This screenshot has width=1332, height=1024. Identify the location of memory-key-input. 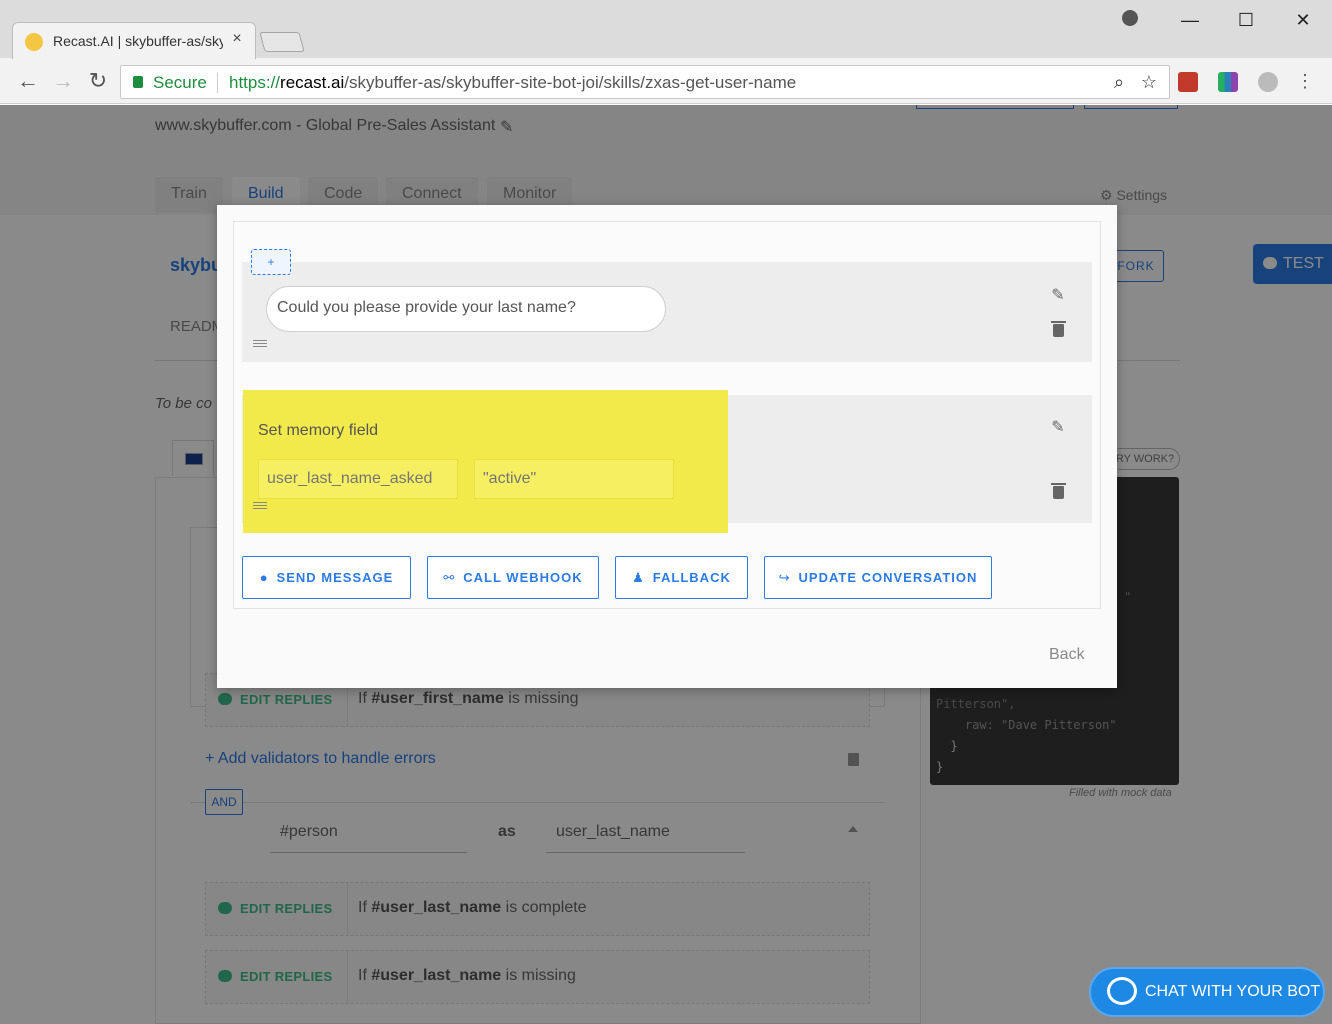
(358, 479).